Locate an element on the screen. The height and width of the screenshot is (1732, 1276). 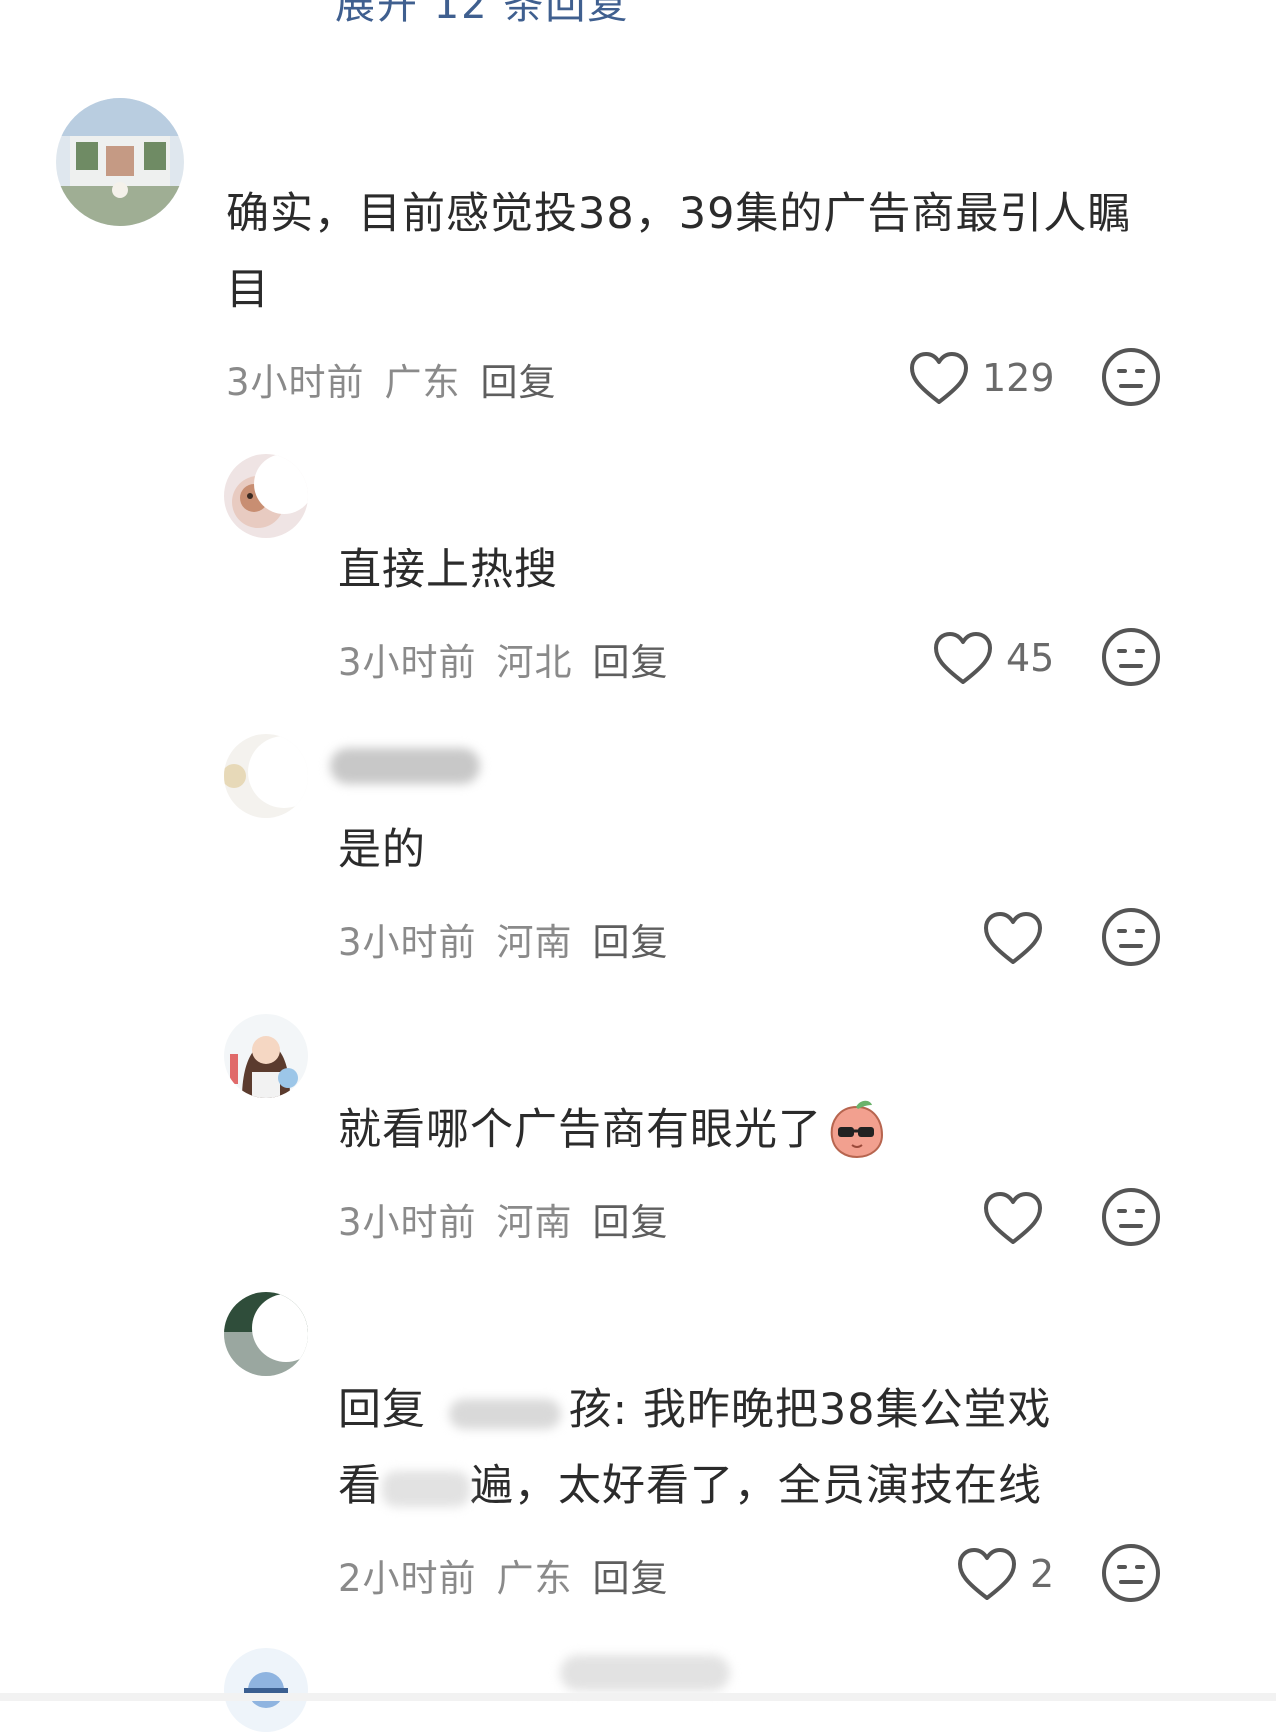
comment-text-line-2: 看 遍，太好看了，全员演技在线 is located at coordinates (690, 1486).